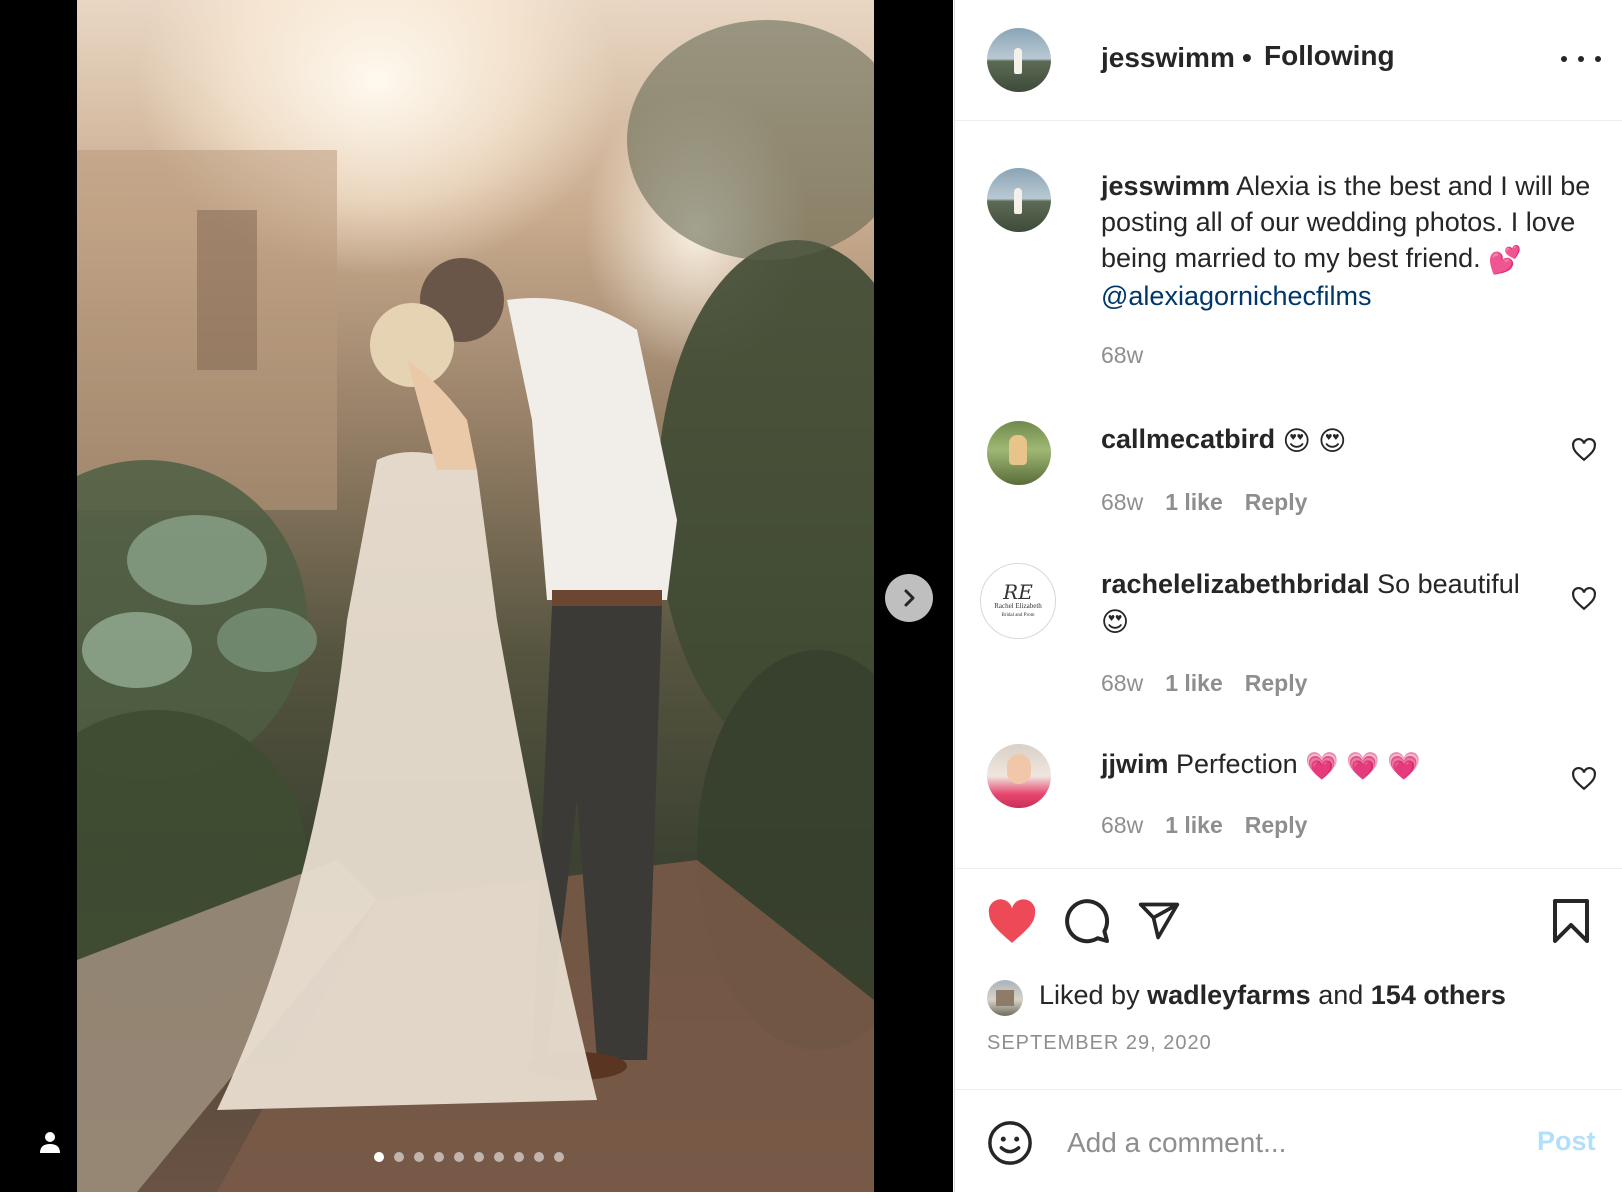 This screenshot has height=1198, width=1622. I want to click on caption-emoji: 💕, so click(1505, 259).